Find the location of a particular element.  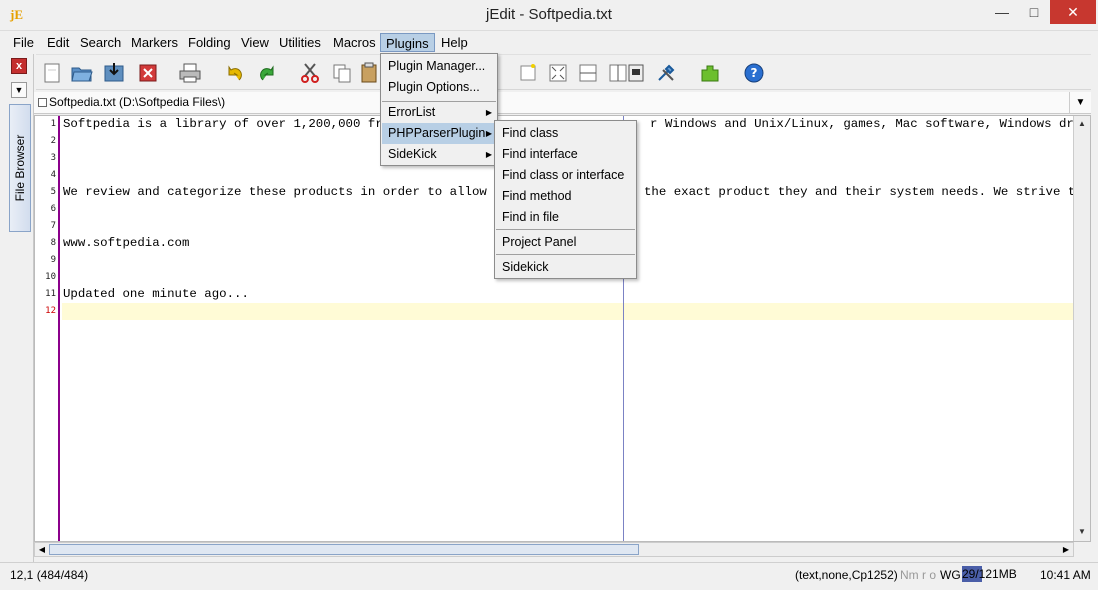

line-number: 6 is located at coordinates (53, 209).